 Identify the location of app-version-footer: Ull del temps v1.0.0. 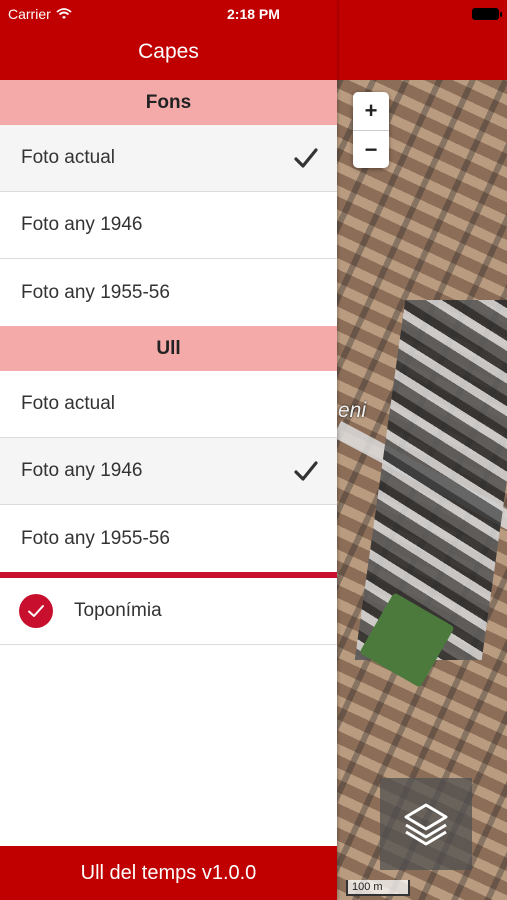
(168, 873).